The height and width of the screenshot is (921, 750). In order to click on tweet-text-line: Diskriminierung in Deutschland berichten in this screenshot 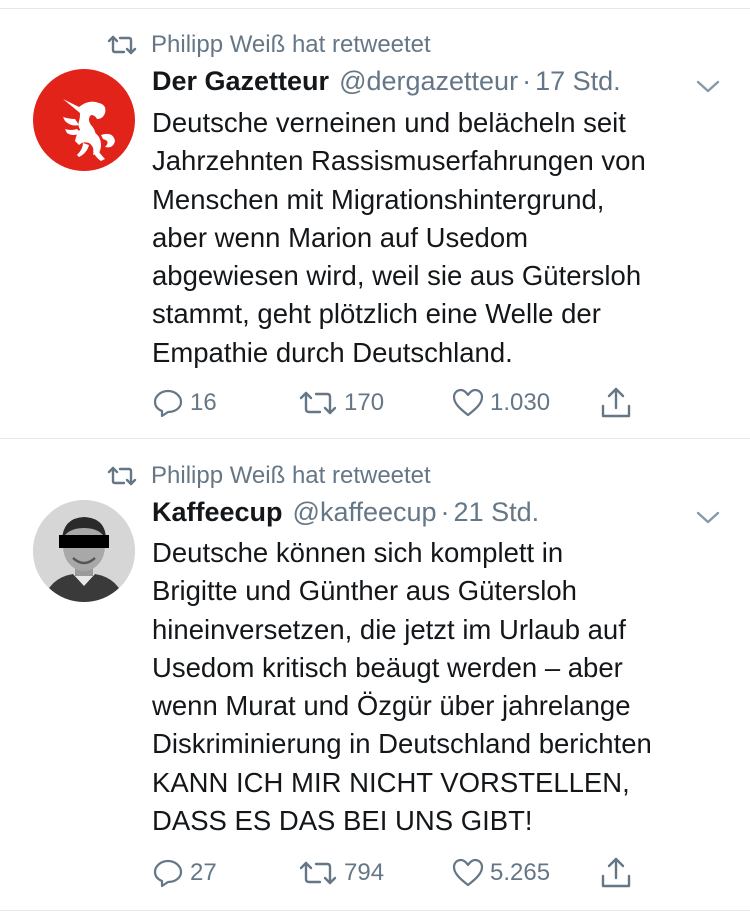, I will do `click(402, 744)`.